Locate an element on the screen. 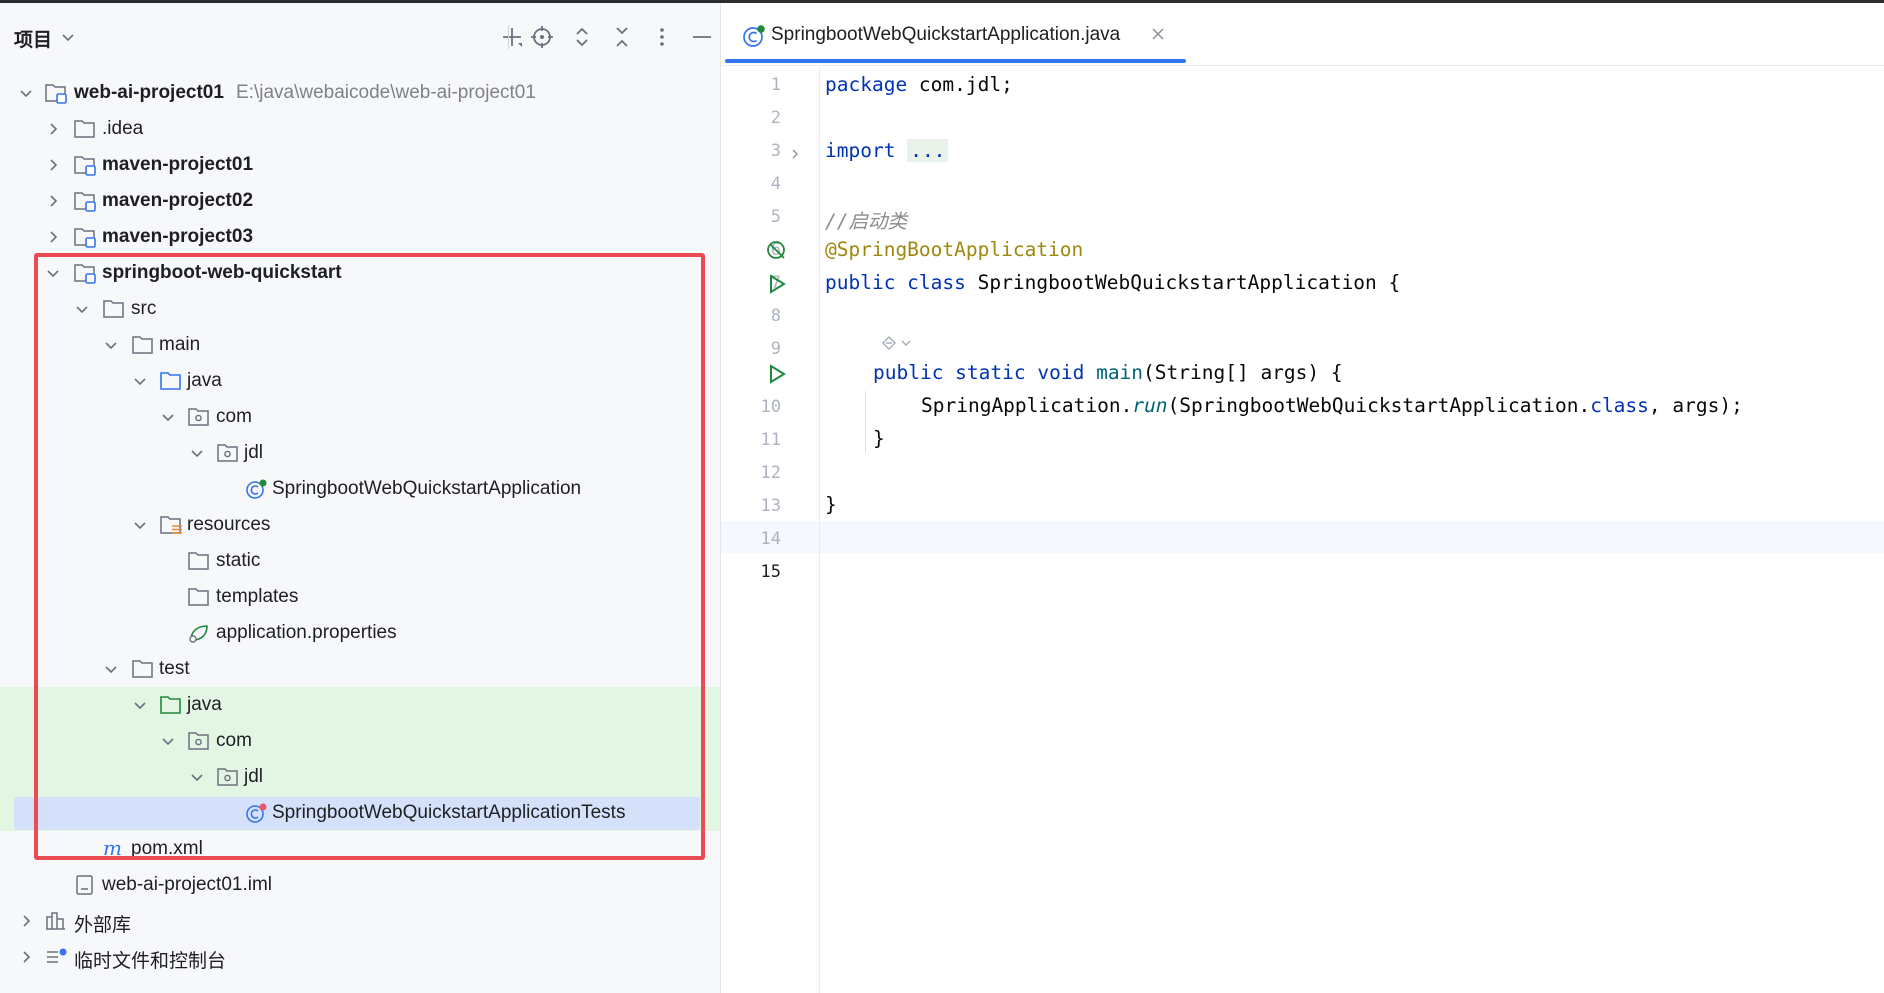 The image size is (1884, 993). ai-inlay-hint-icon is located at coordinates (899, 343).